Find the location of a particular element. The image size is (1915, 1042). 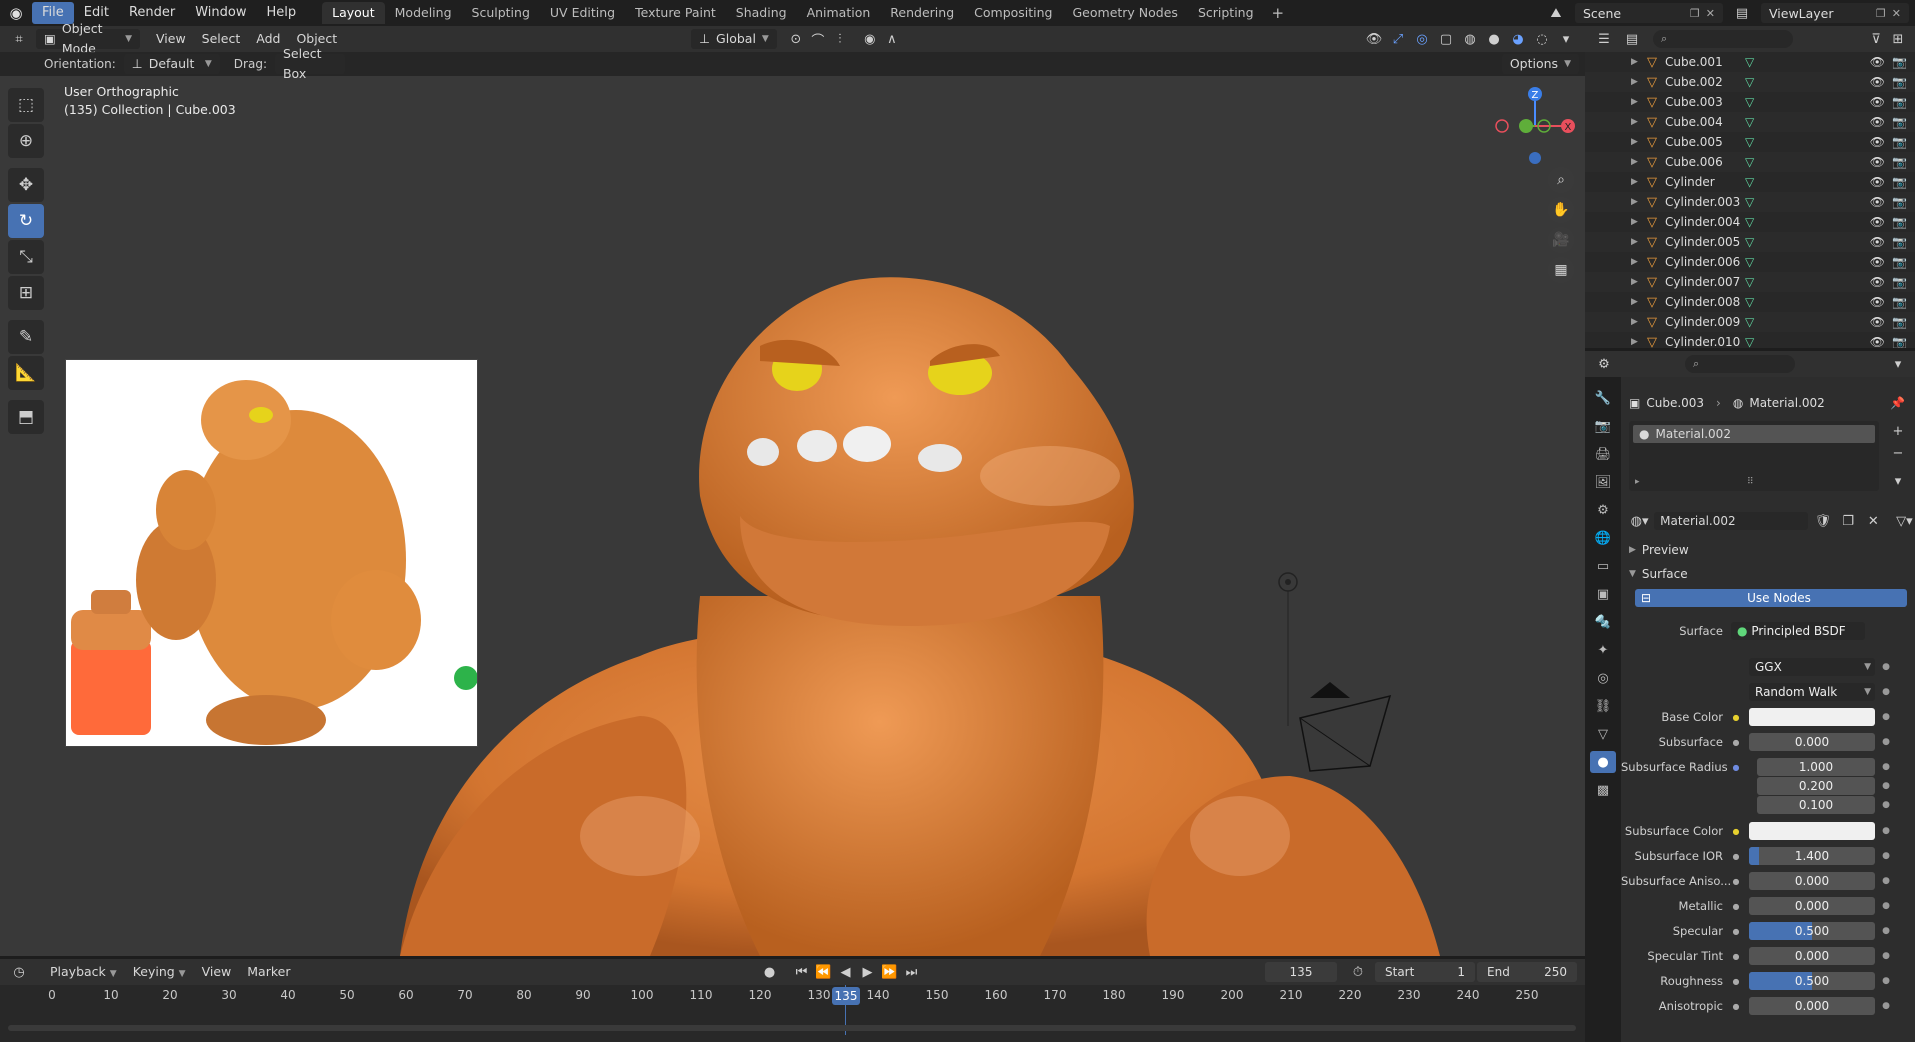

render-tab-icon: 📷 is located at coordinates (1603, 426).